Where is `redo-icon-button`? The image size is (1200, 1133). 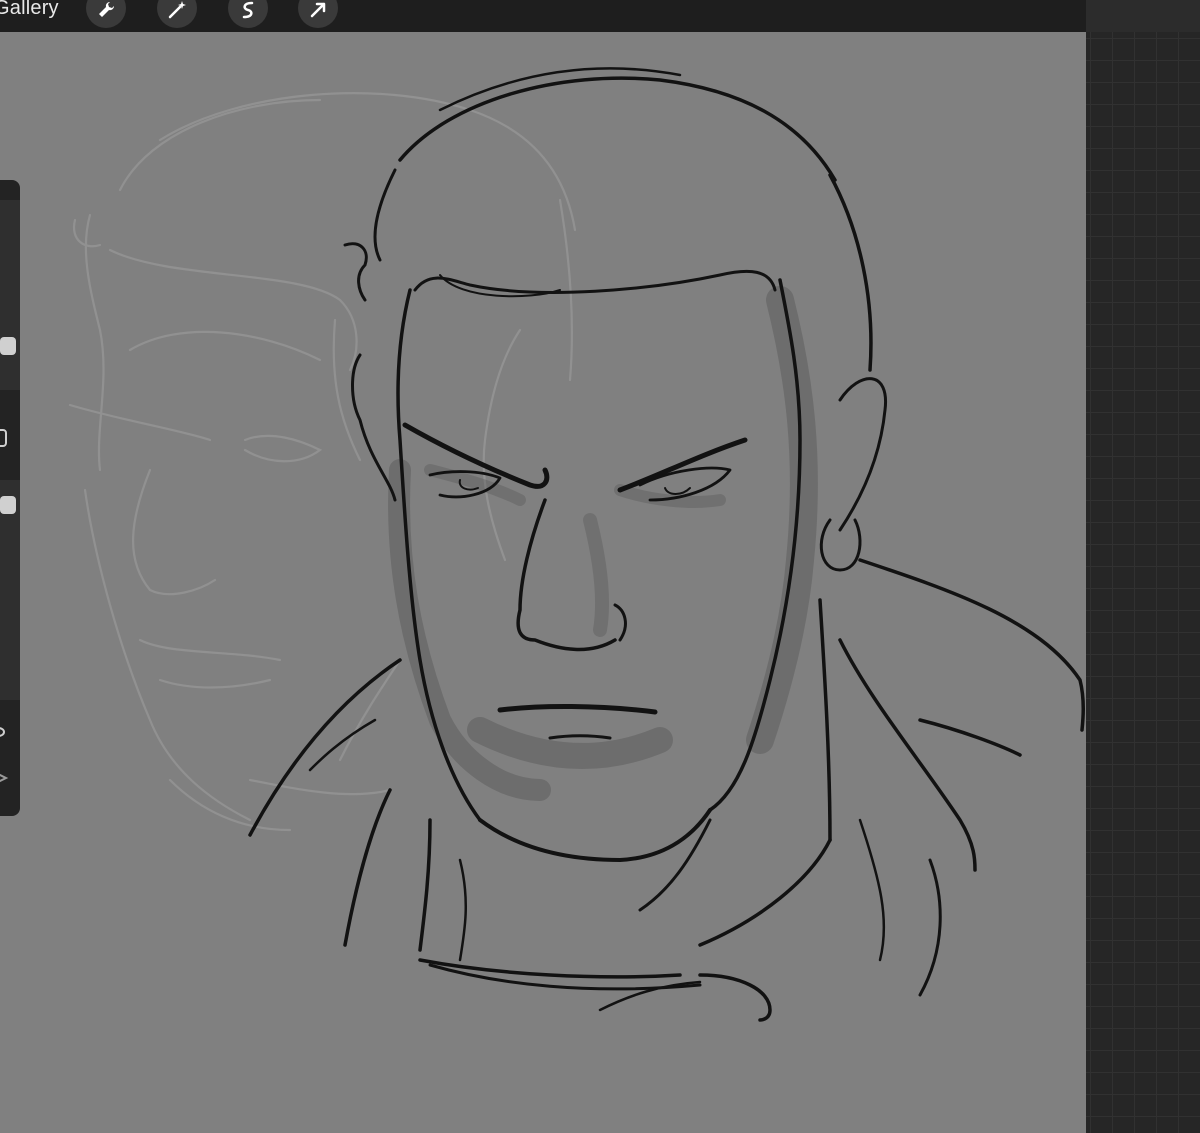
redo-icon-button is located at coordinates (10, 780).